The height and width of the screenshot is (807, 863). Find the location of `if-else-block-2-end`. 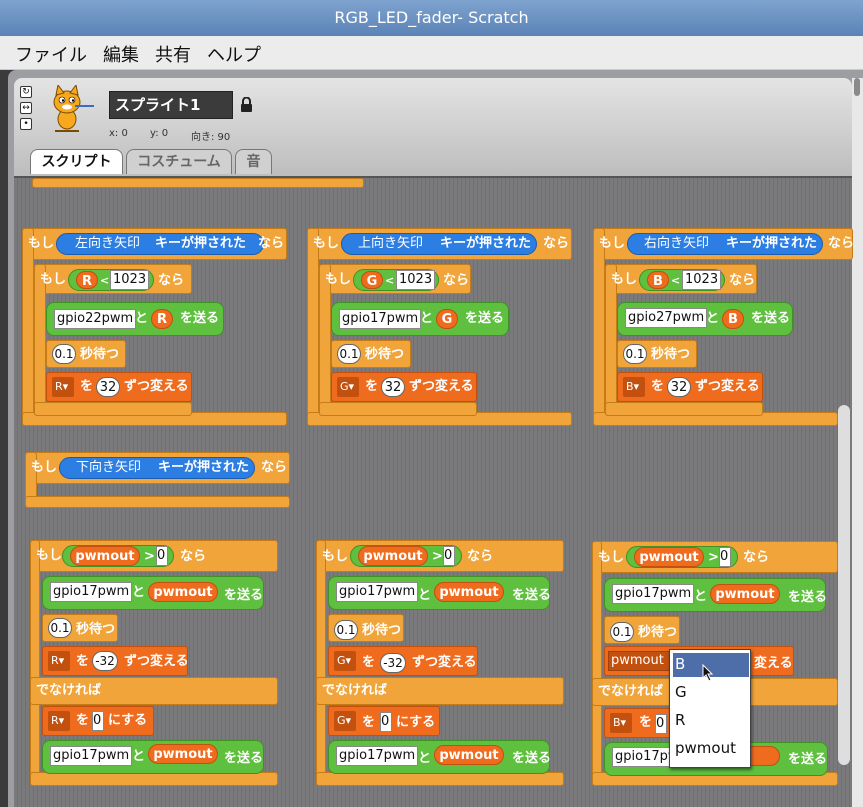

if-else-block-2-end is located at coordinates (440, 779).